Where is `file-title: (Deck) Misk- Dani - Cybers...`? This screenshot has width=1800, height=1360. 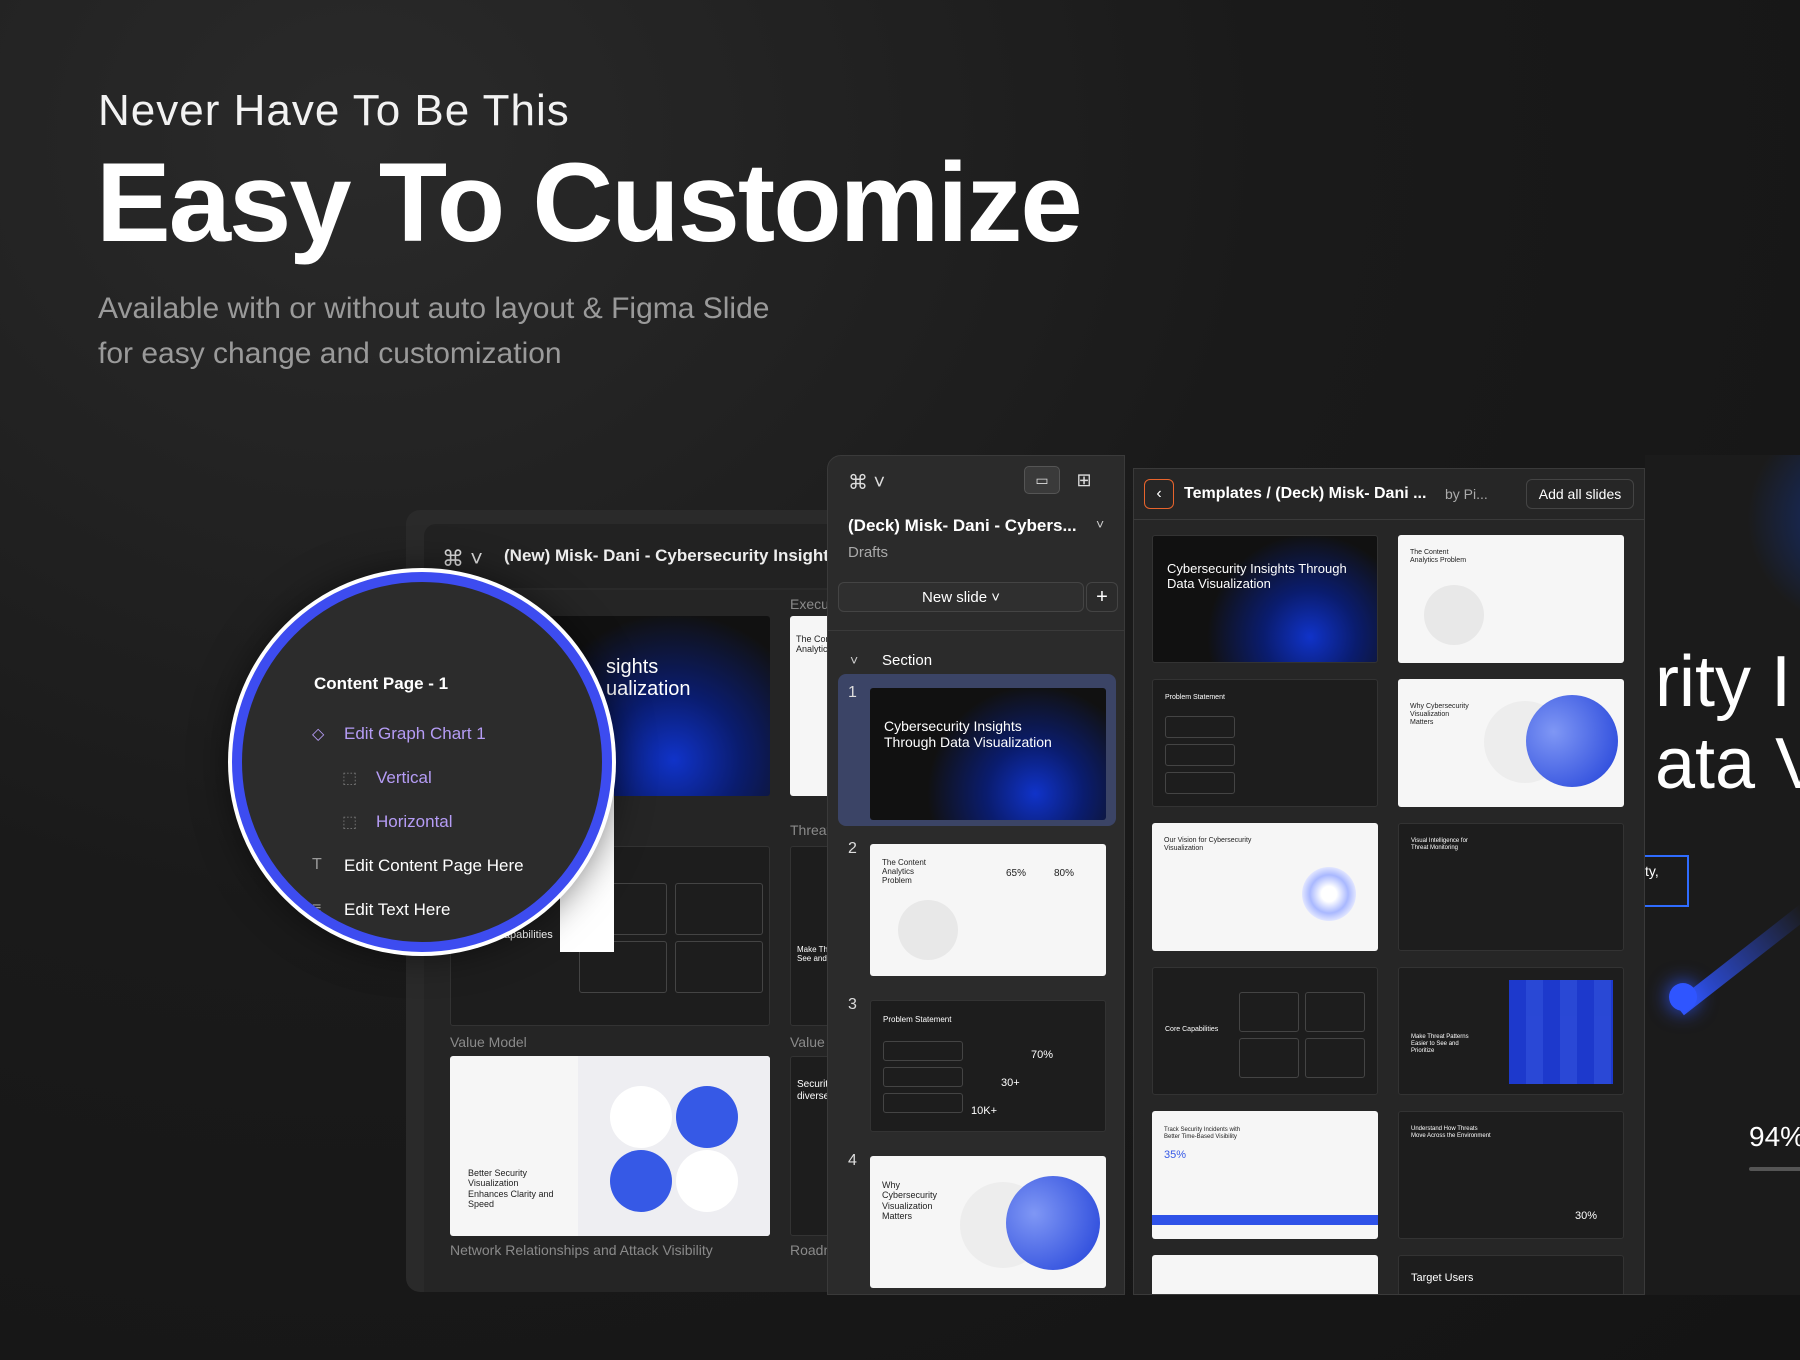 file-title: (Deck) Misk- Dani - Cybers... is located at coordinates (962, 526).